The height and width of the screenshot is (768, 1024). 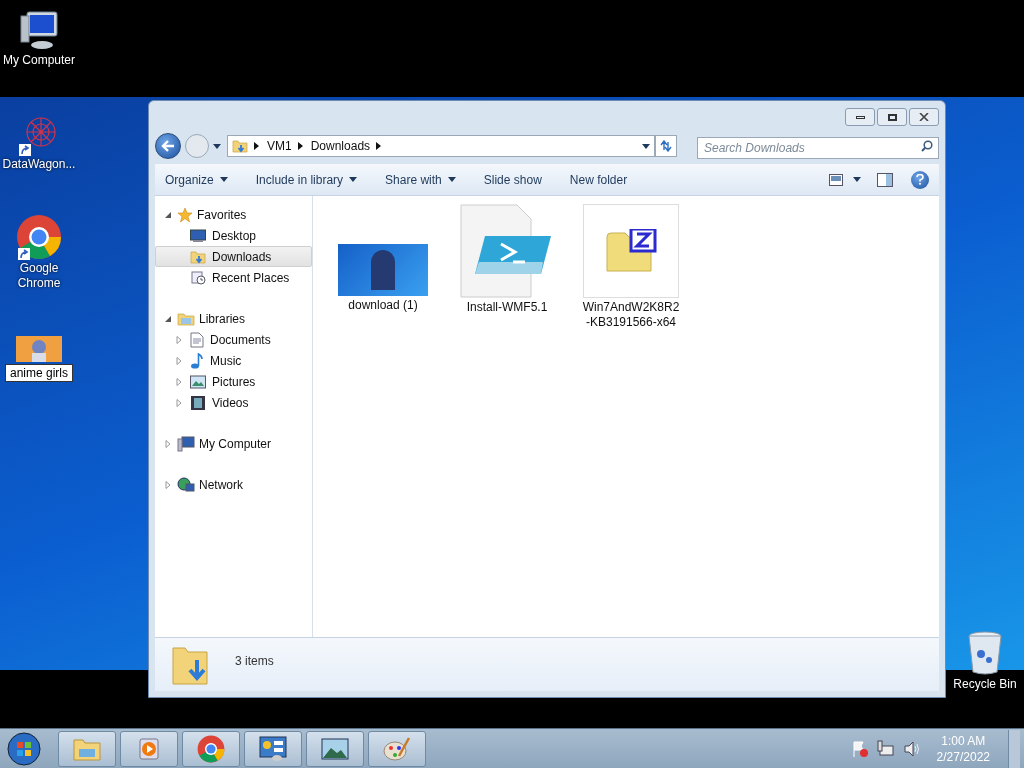 What do you see at coordinates (186, 318) in the screenshot?
I see `library-icon` at bounding box center [186, 318].